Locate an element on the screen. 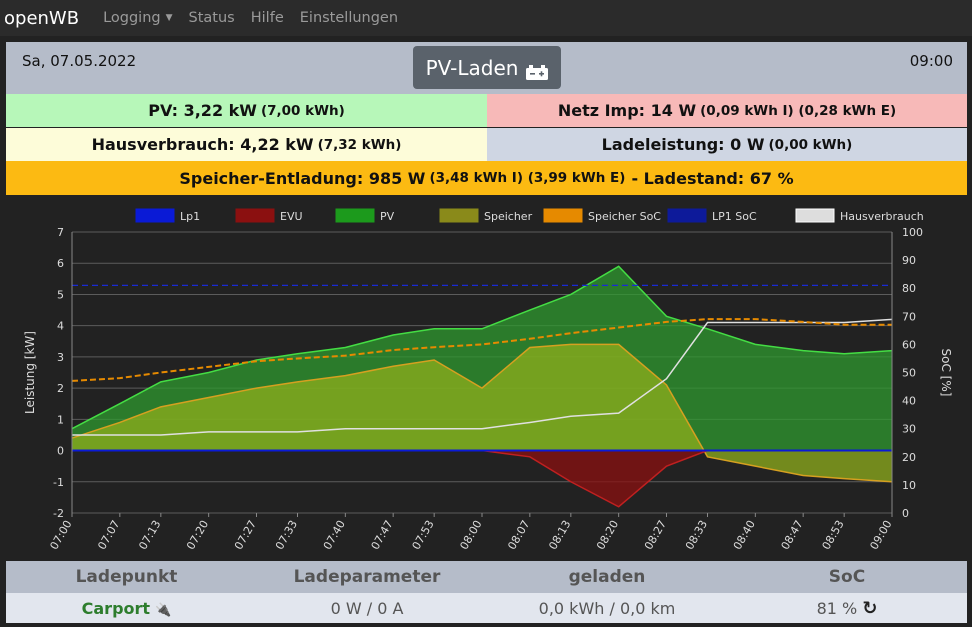 Image resolution: width=972 pixels, height=627 pixels. nav-logging-label: Logging is located at coordinates (132, 18).